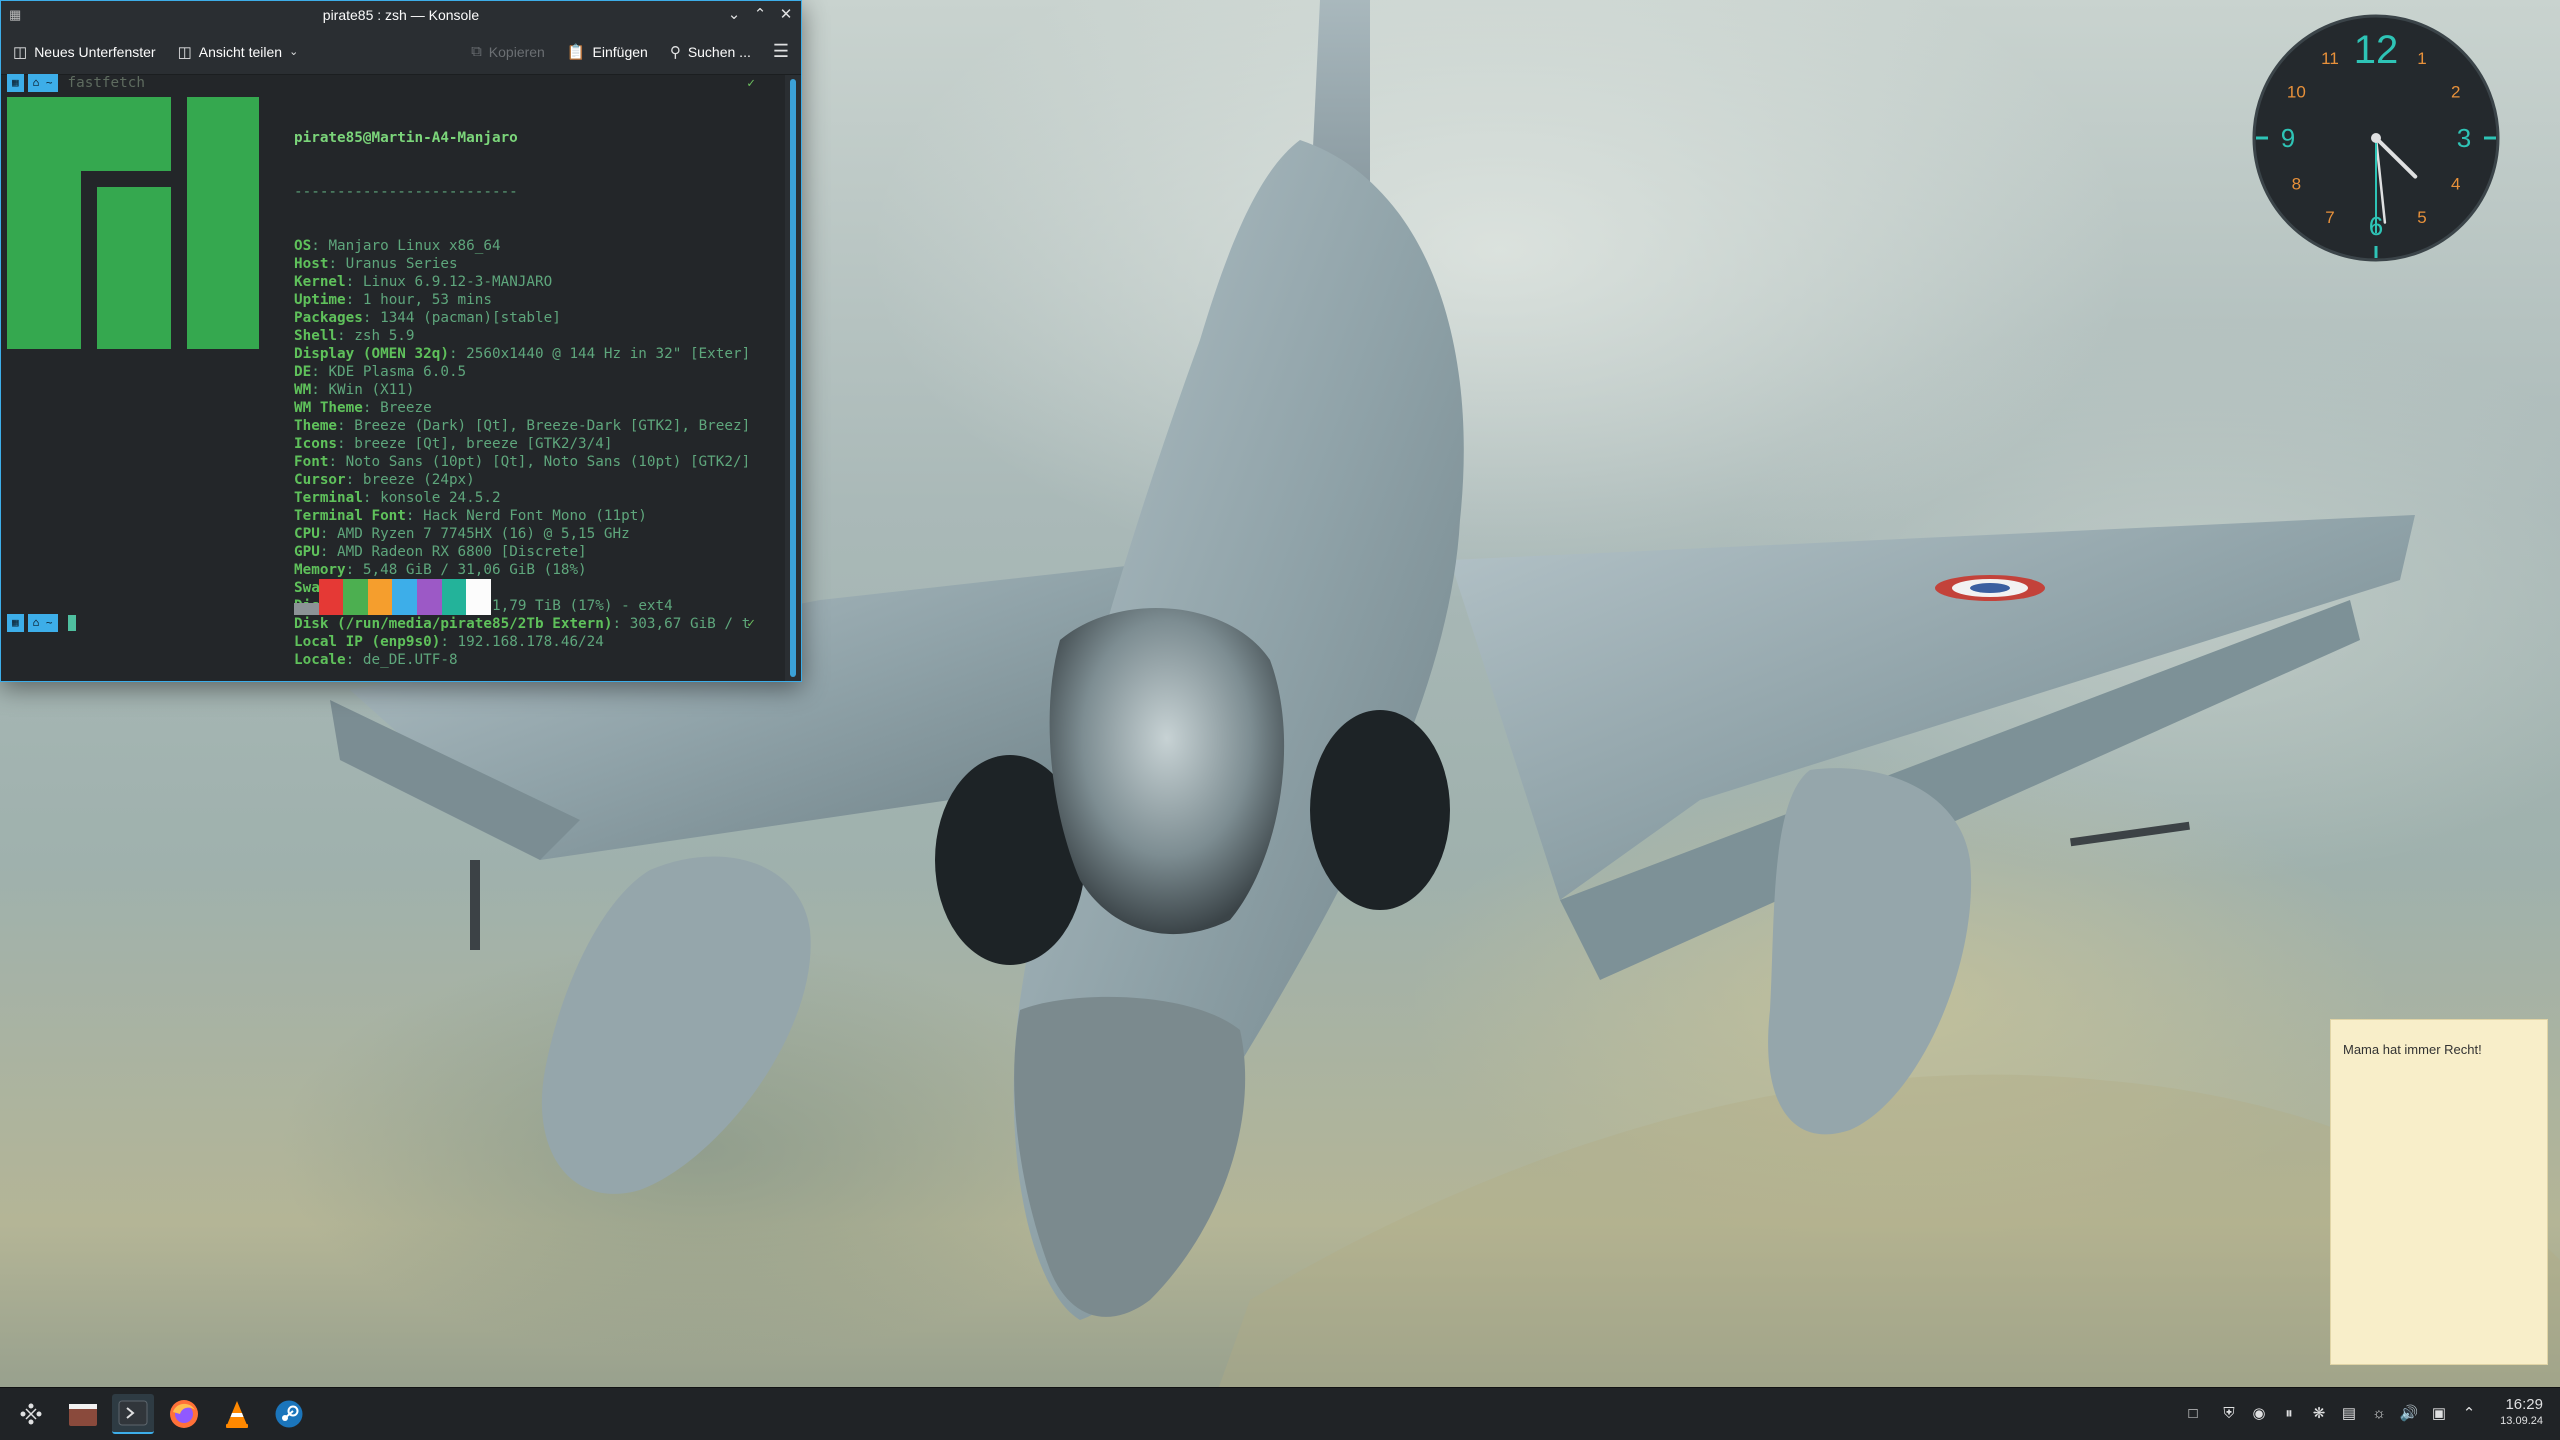  I want to click on info-value: KDE Plasma 6.0.5, so click(397, 372).